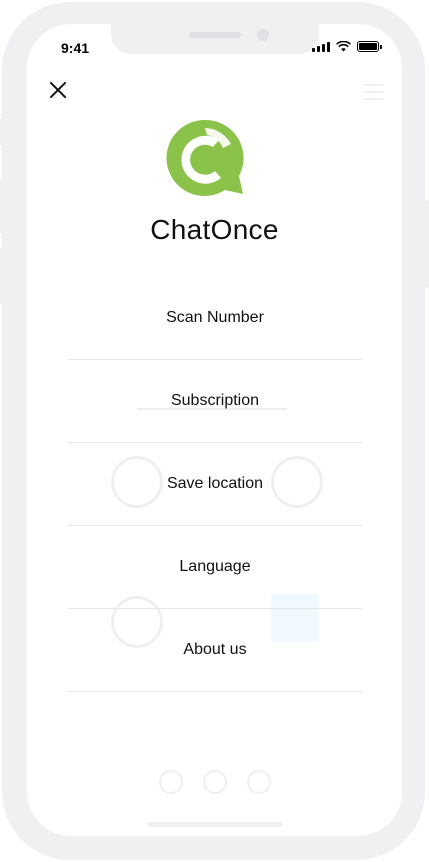  I want to click on home-indicator, so click(215, 824).